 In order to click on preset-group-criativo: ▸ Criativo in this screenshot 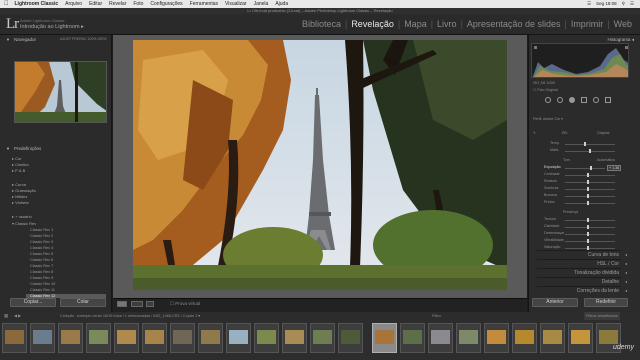, I will do `click(20, 164)`.